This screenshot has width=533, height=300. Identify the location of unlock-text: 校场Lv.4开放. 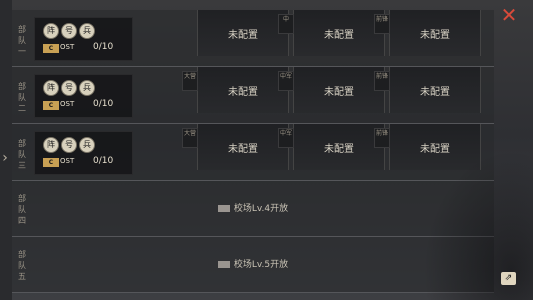
(261, 209).